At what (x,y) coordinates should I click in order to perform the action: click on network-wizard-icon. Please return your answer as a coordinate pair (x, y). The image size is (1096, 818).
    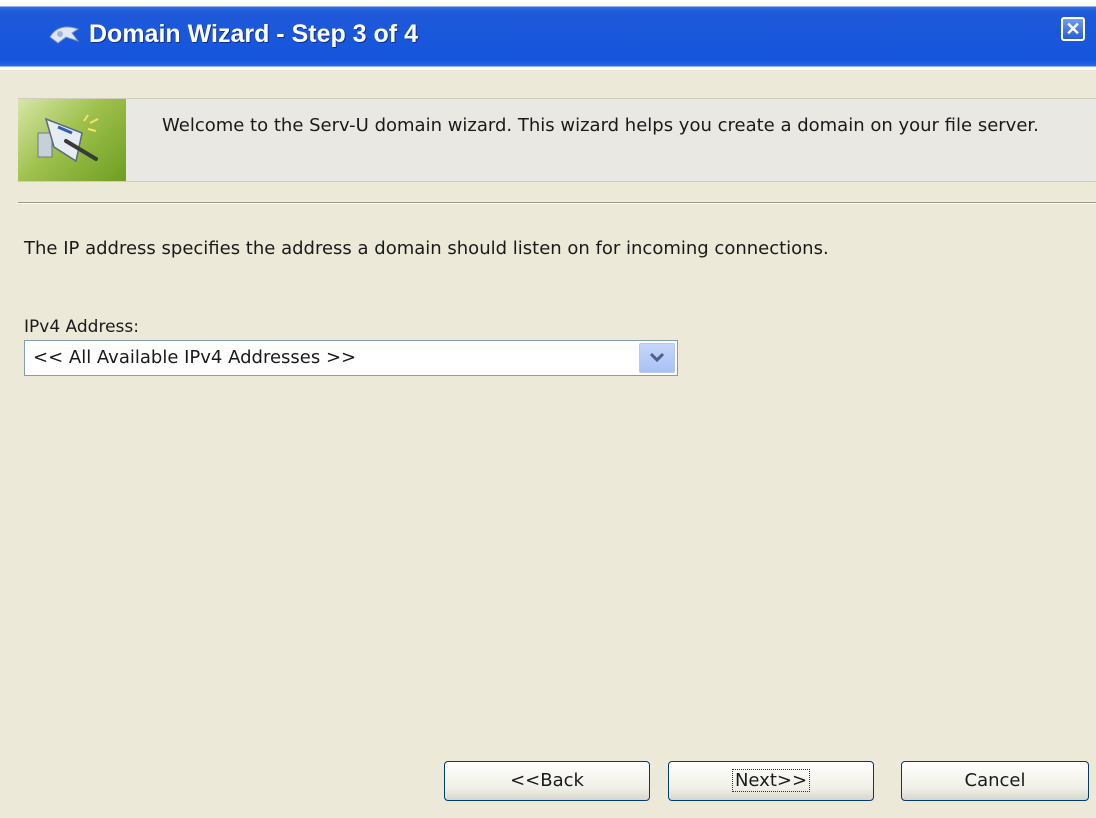
    Looking at the image, I should click on (72, 140).